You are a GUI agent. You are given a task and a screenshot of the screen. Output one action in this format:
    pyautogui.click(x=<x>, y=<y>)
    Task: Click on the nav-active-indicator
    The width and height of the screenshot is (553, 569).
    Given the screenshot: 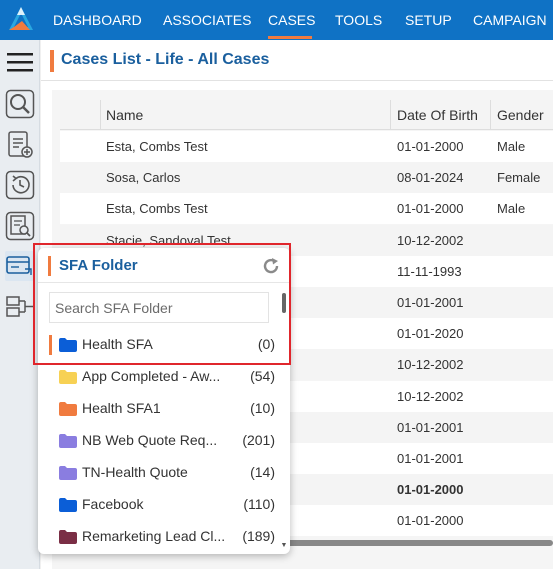 What is the action you would take?
    pyautogui.click(x=290, y=37)
    